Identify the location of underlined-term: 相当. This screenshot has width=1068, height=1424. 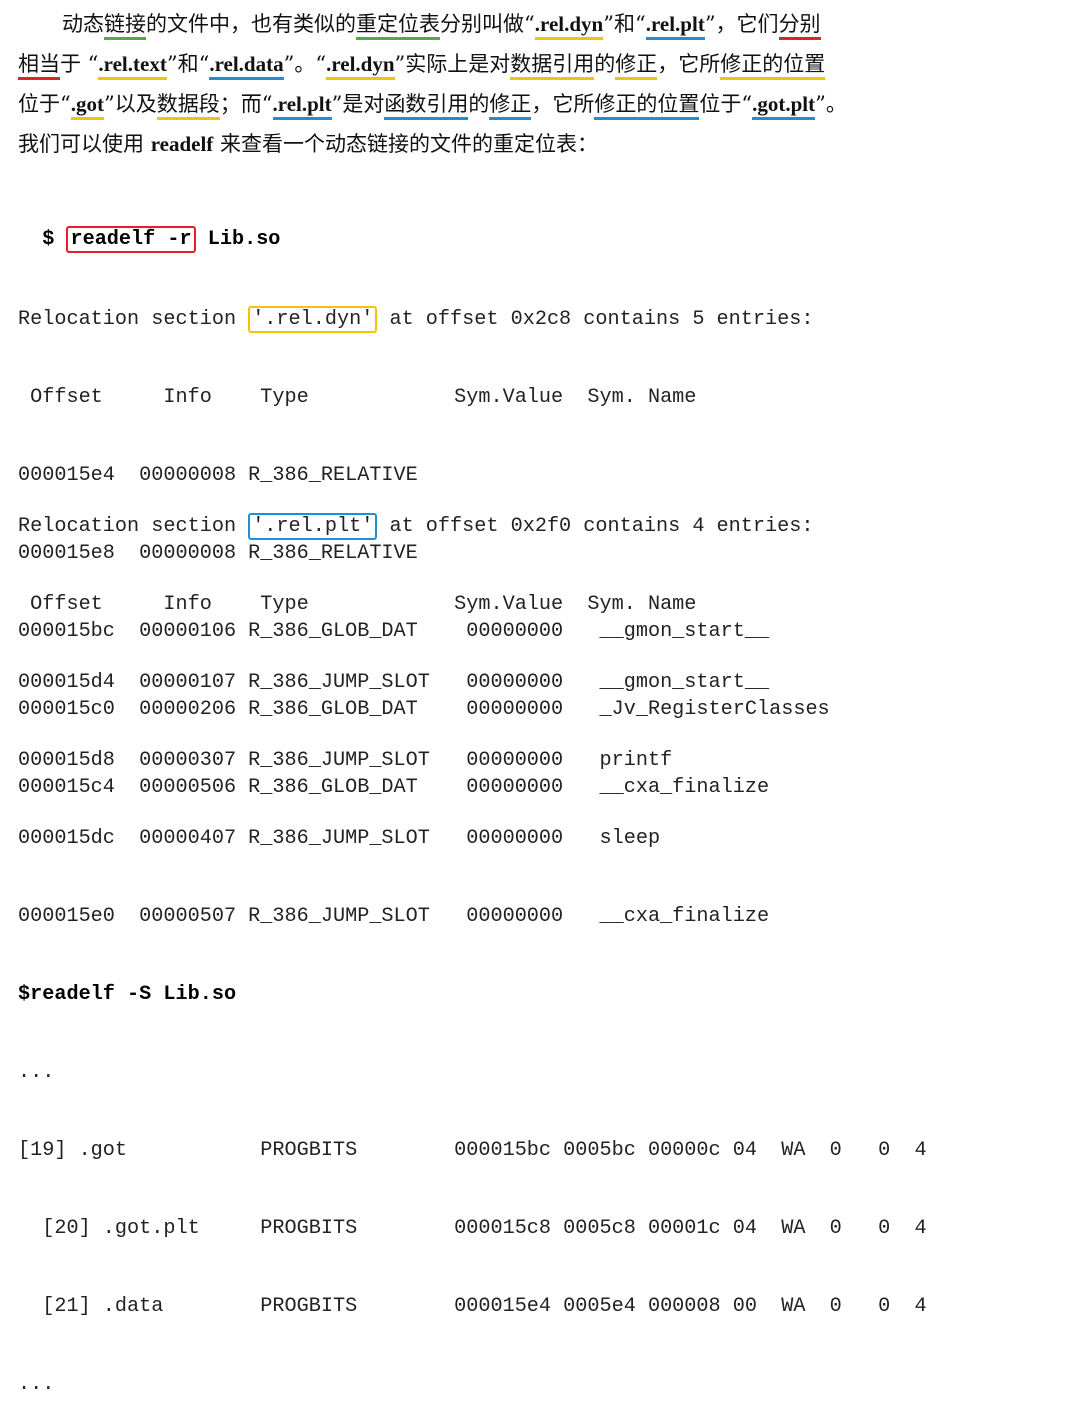
(39, 66).